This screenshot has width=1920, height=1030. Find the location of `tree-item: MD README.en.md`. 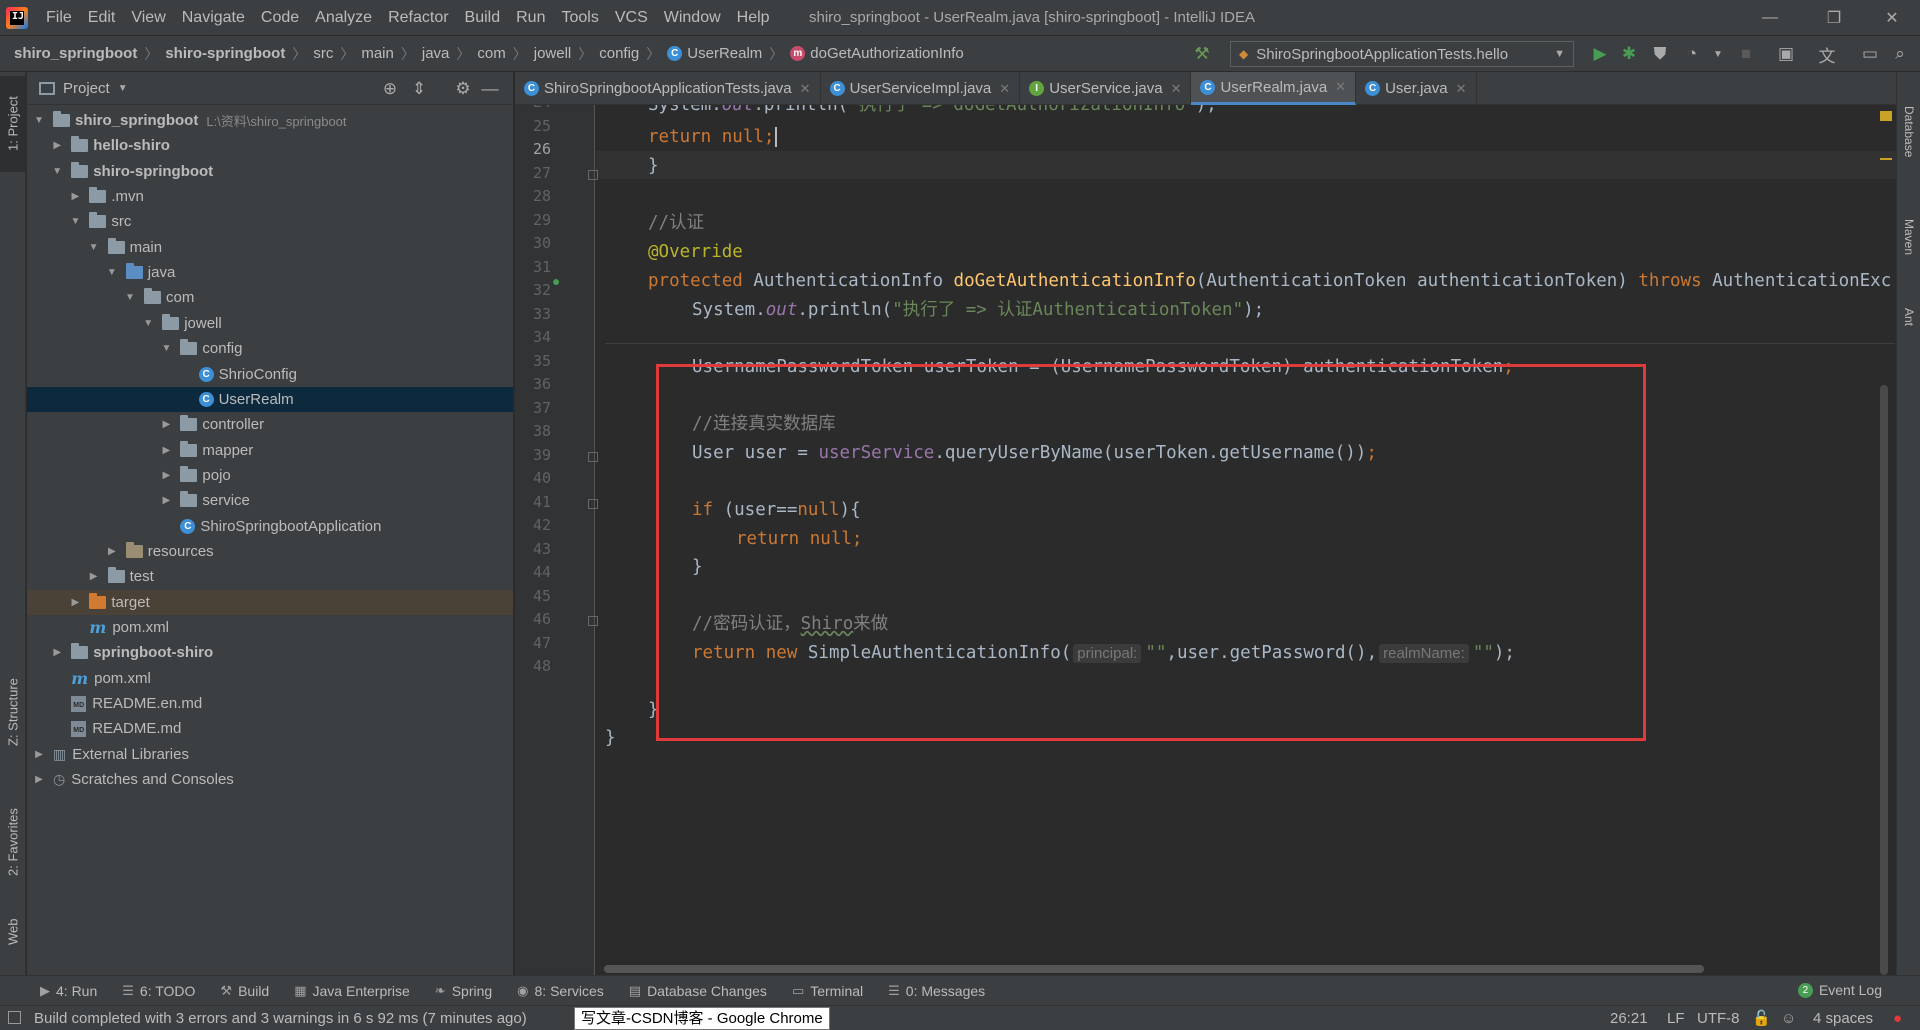

tree-item: MD README.en.md is located at coordinates (270, 703).